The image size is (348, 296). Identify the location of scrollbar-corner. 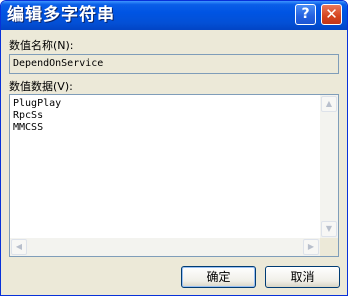
(329, 247).